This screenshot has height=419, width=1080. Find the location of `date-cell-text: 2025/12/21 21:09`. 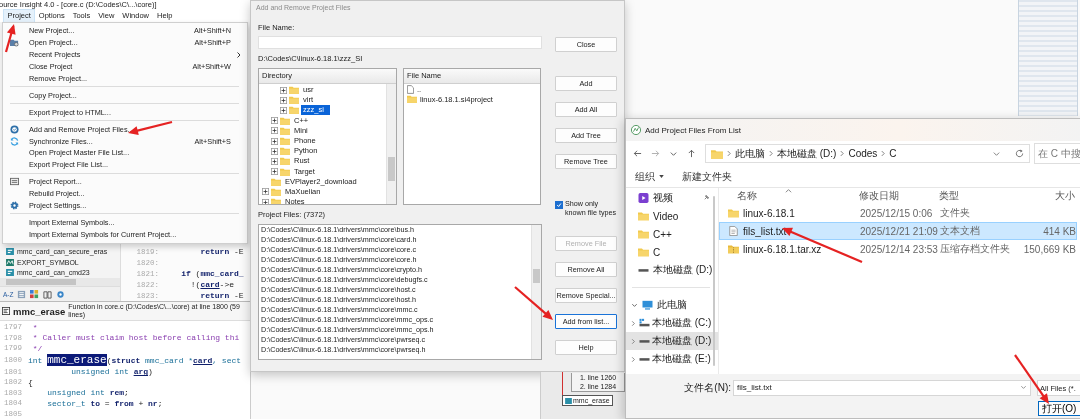

date-cell-text: 2025/12/21 21:09 is located at coordinates (899, 231).